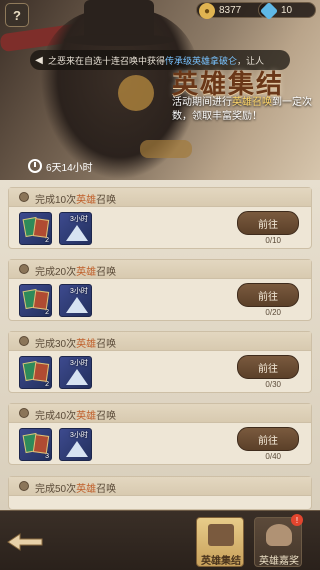  Describe the element at coordinates (207, 11) in the screenshot. I see `coin-icon: ●` at that location.